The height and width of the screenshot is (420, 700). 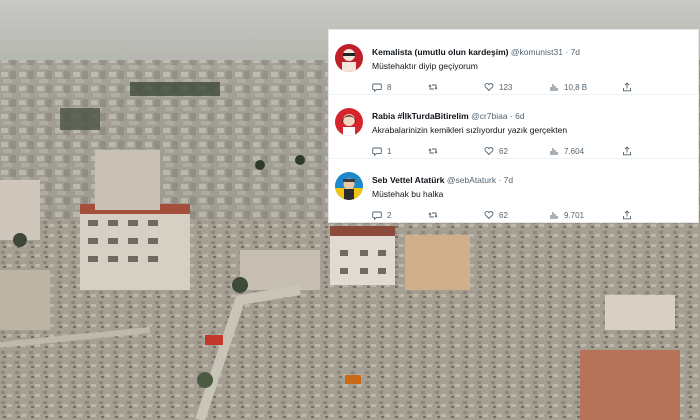 I want to click on tweet-header: Seb Vettel Atatürk @sebAtaturk · 7d, so click(x=442, y=180).